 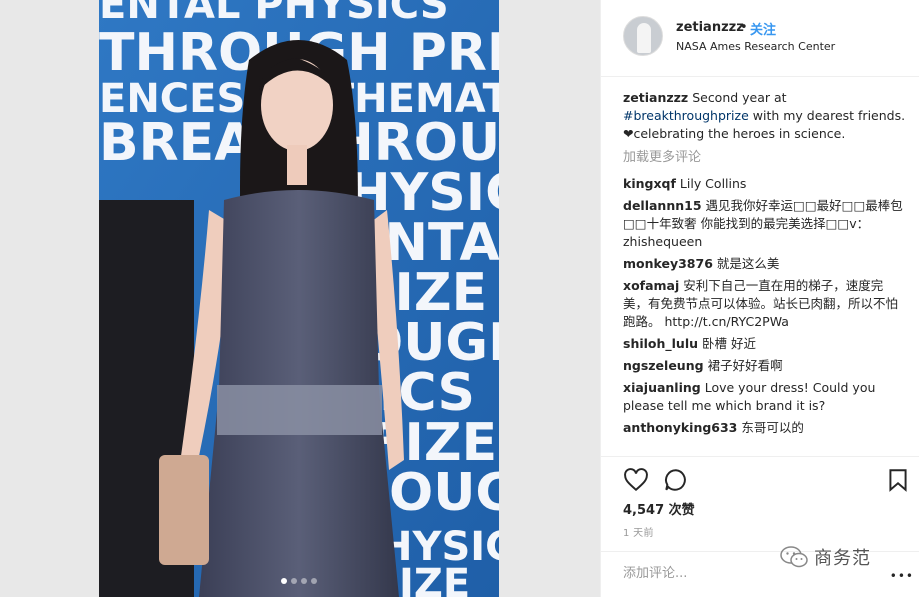 I want to click on like-count: 4,547 次赞, so click(x=659, y=508).